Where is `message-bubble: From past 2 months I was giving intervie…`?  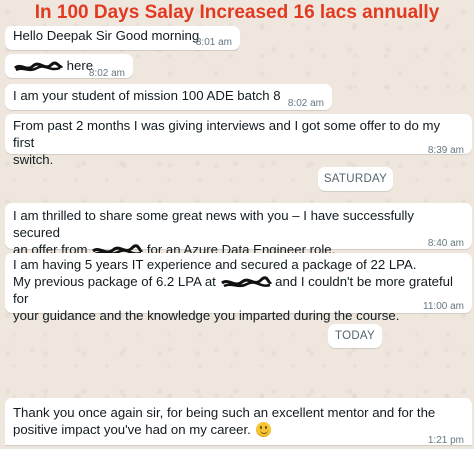
message-bubble: From past 2 months I was giving intervie… is located at coordinates (238, 140).